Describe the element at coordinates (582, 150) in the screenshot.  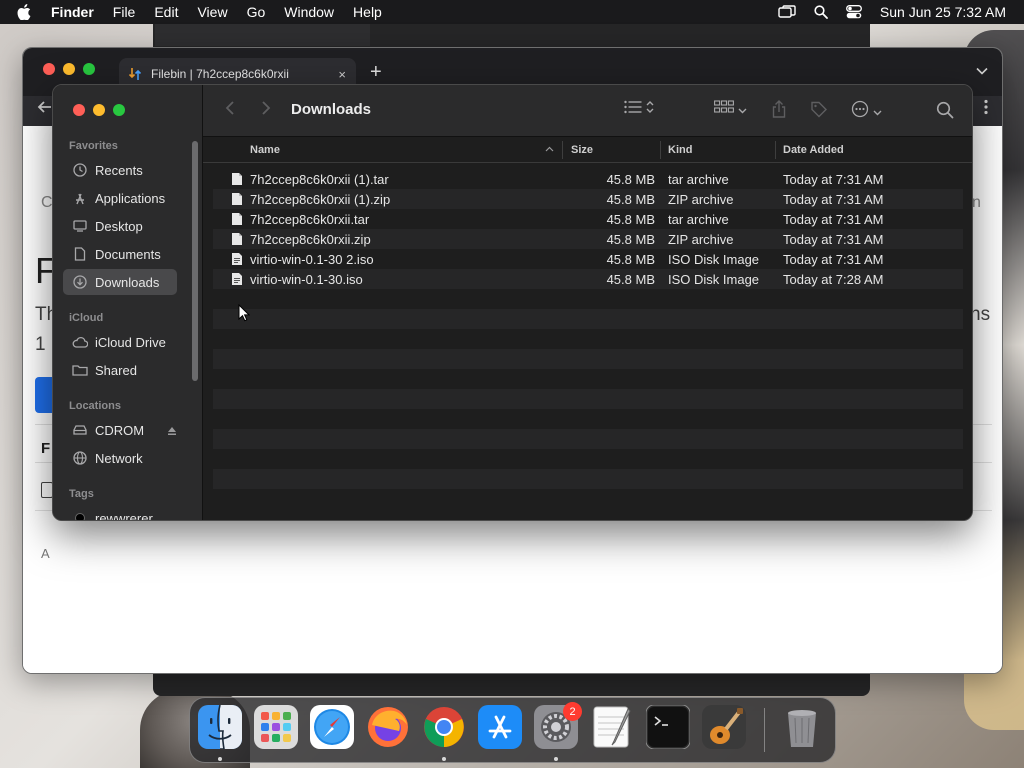
I see `column-header-size: Size` at that location.